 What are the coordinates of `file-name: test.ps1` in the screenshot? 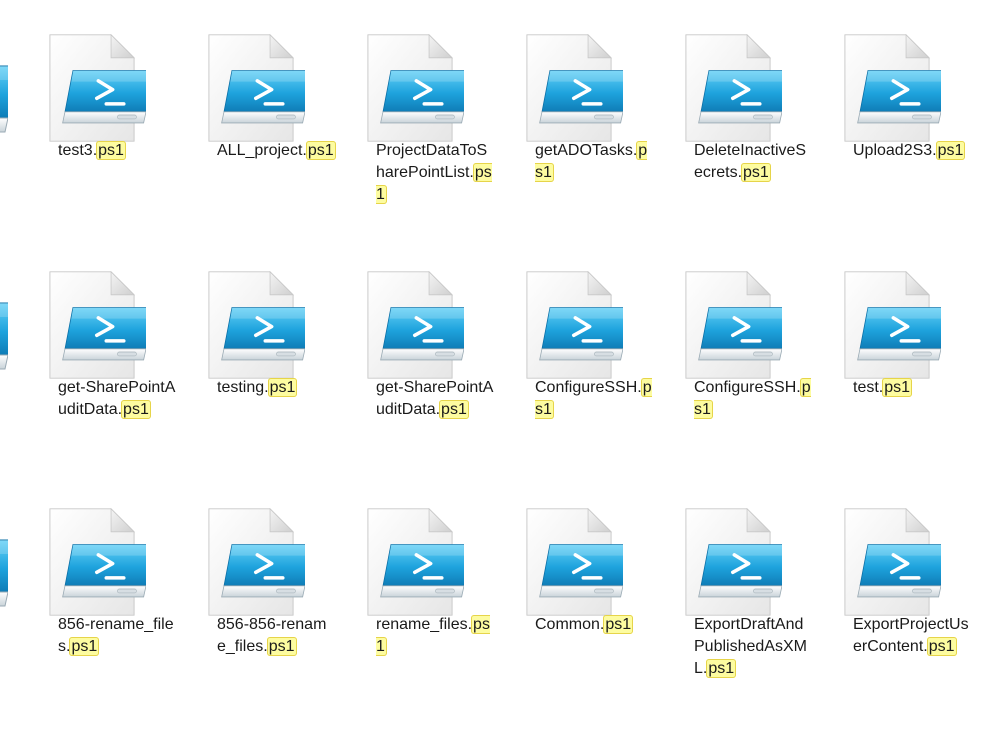 It's located at (883, 387).